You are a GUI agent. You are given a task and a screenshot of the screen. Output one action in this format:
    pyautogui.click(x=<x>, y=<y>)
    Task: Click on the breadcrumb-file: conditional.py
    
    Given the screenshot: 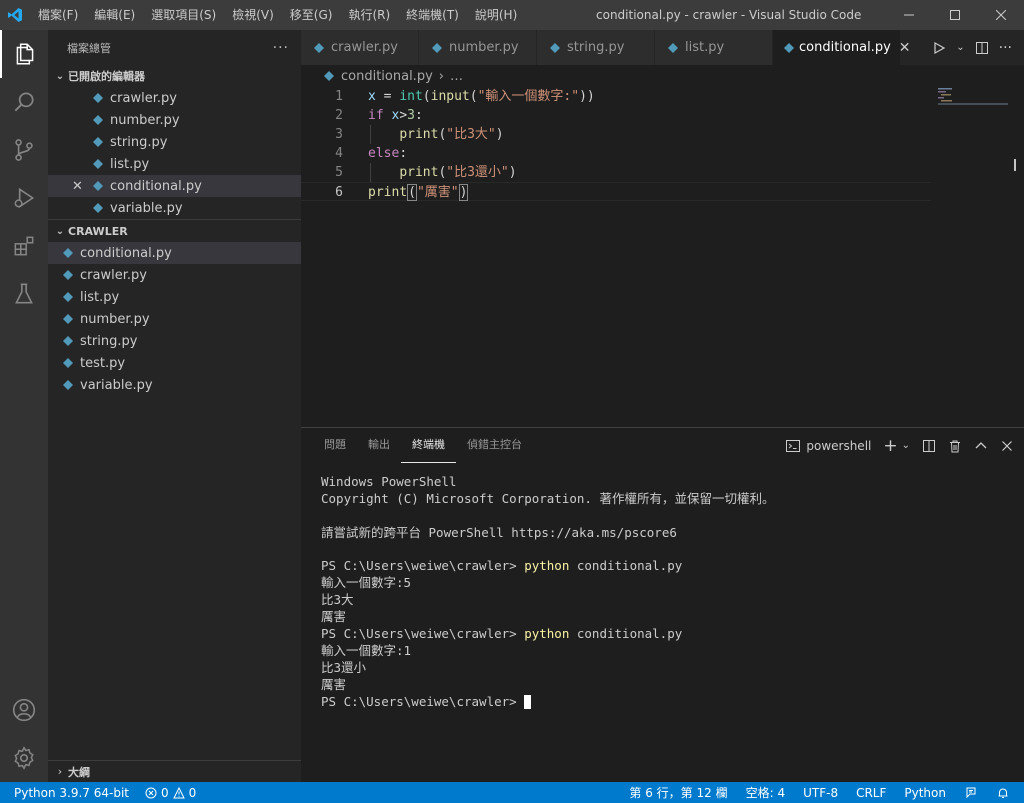 What is the action you would take?
    pyautogui.click(x=387, y=76)
    